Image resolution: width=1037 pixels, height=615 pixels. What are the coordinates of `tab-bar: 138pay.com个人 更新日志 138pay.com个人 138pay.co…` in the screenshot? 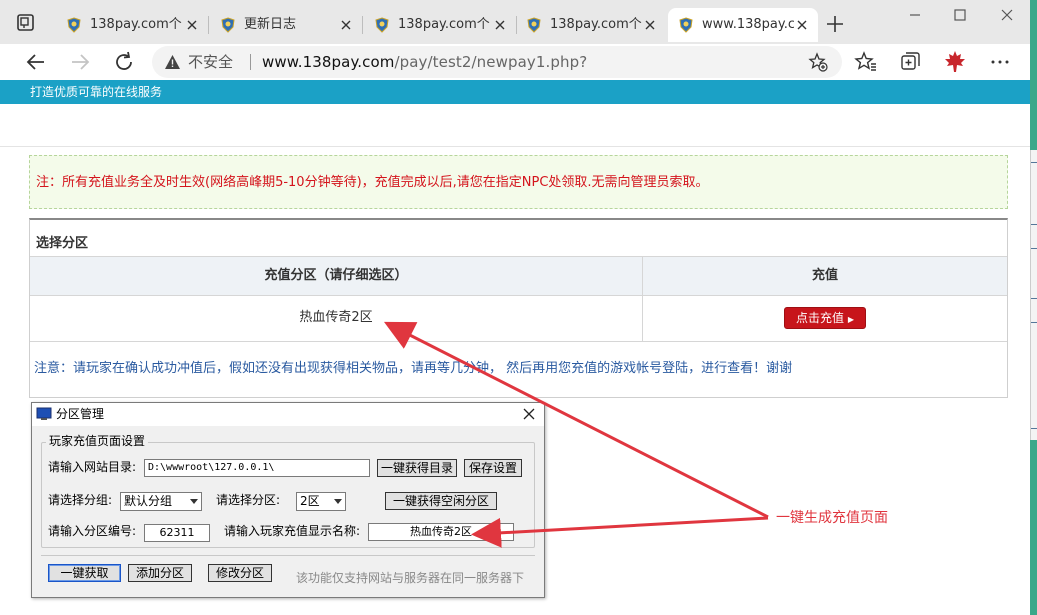 It's located at (515, 23).